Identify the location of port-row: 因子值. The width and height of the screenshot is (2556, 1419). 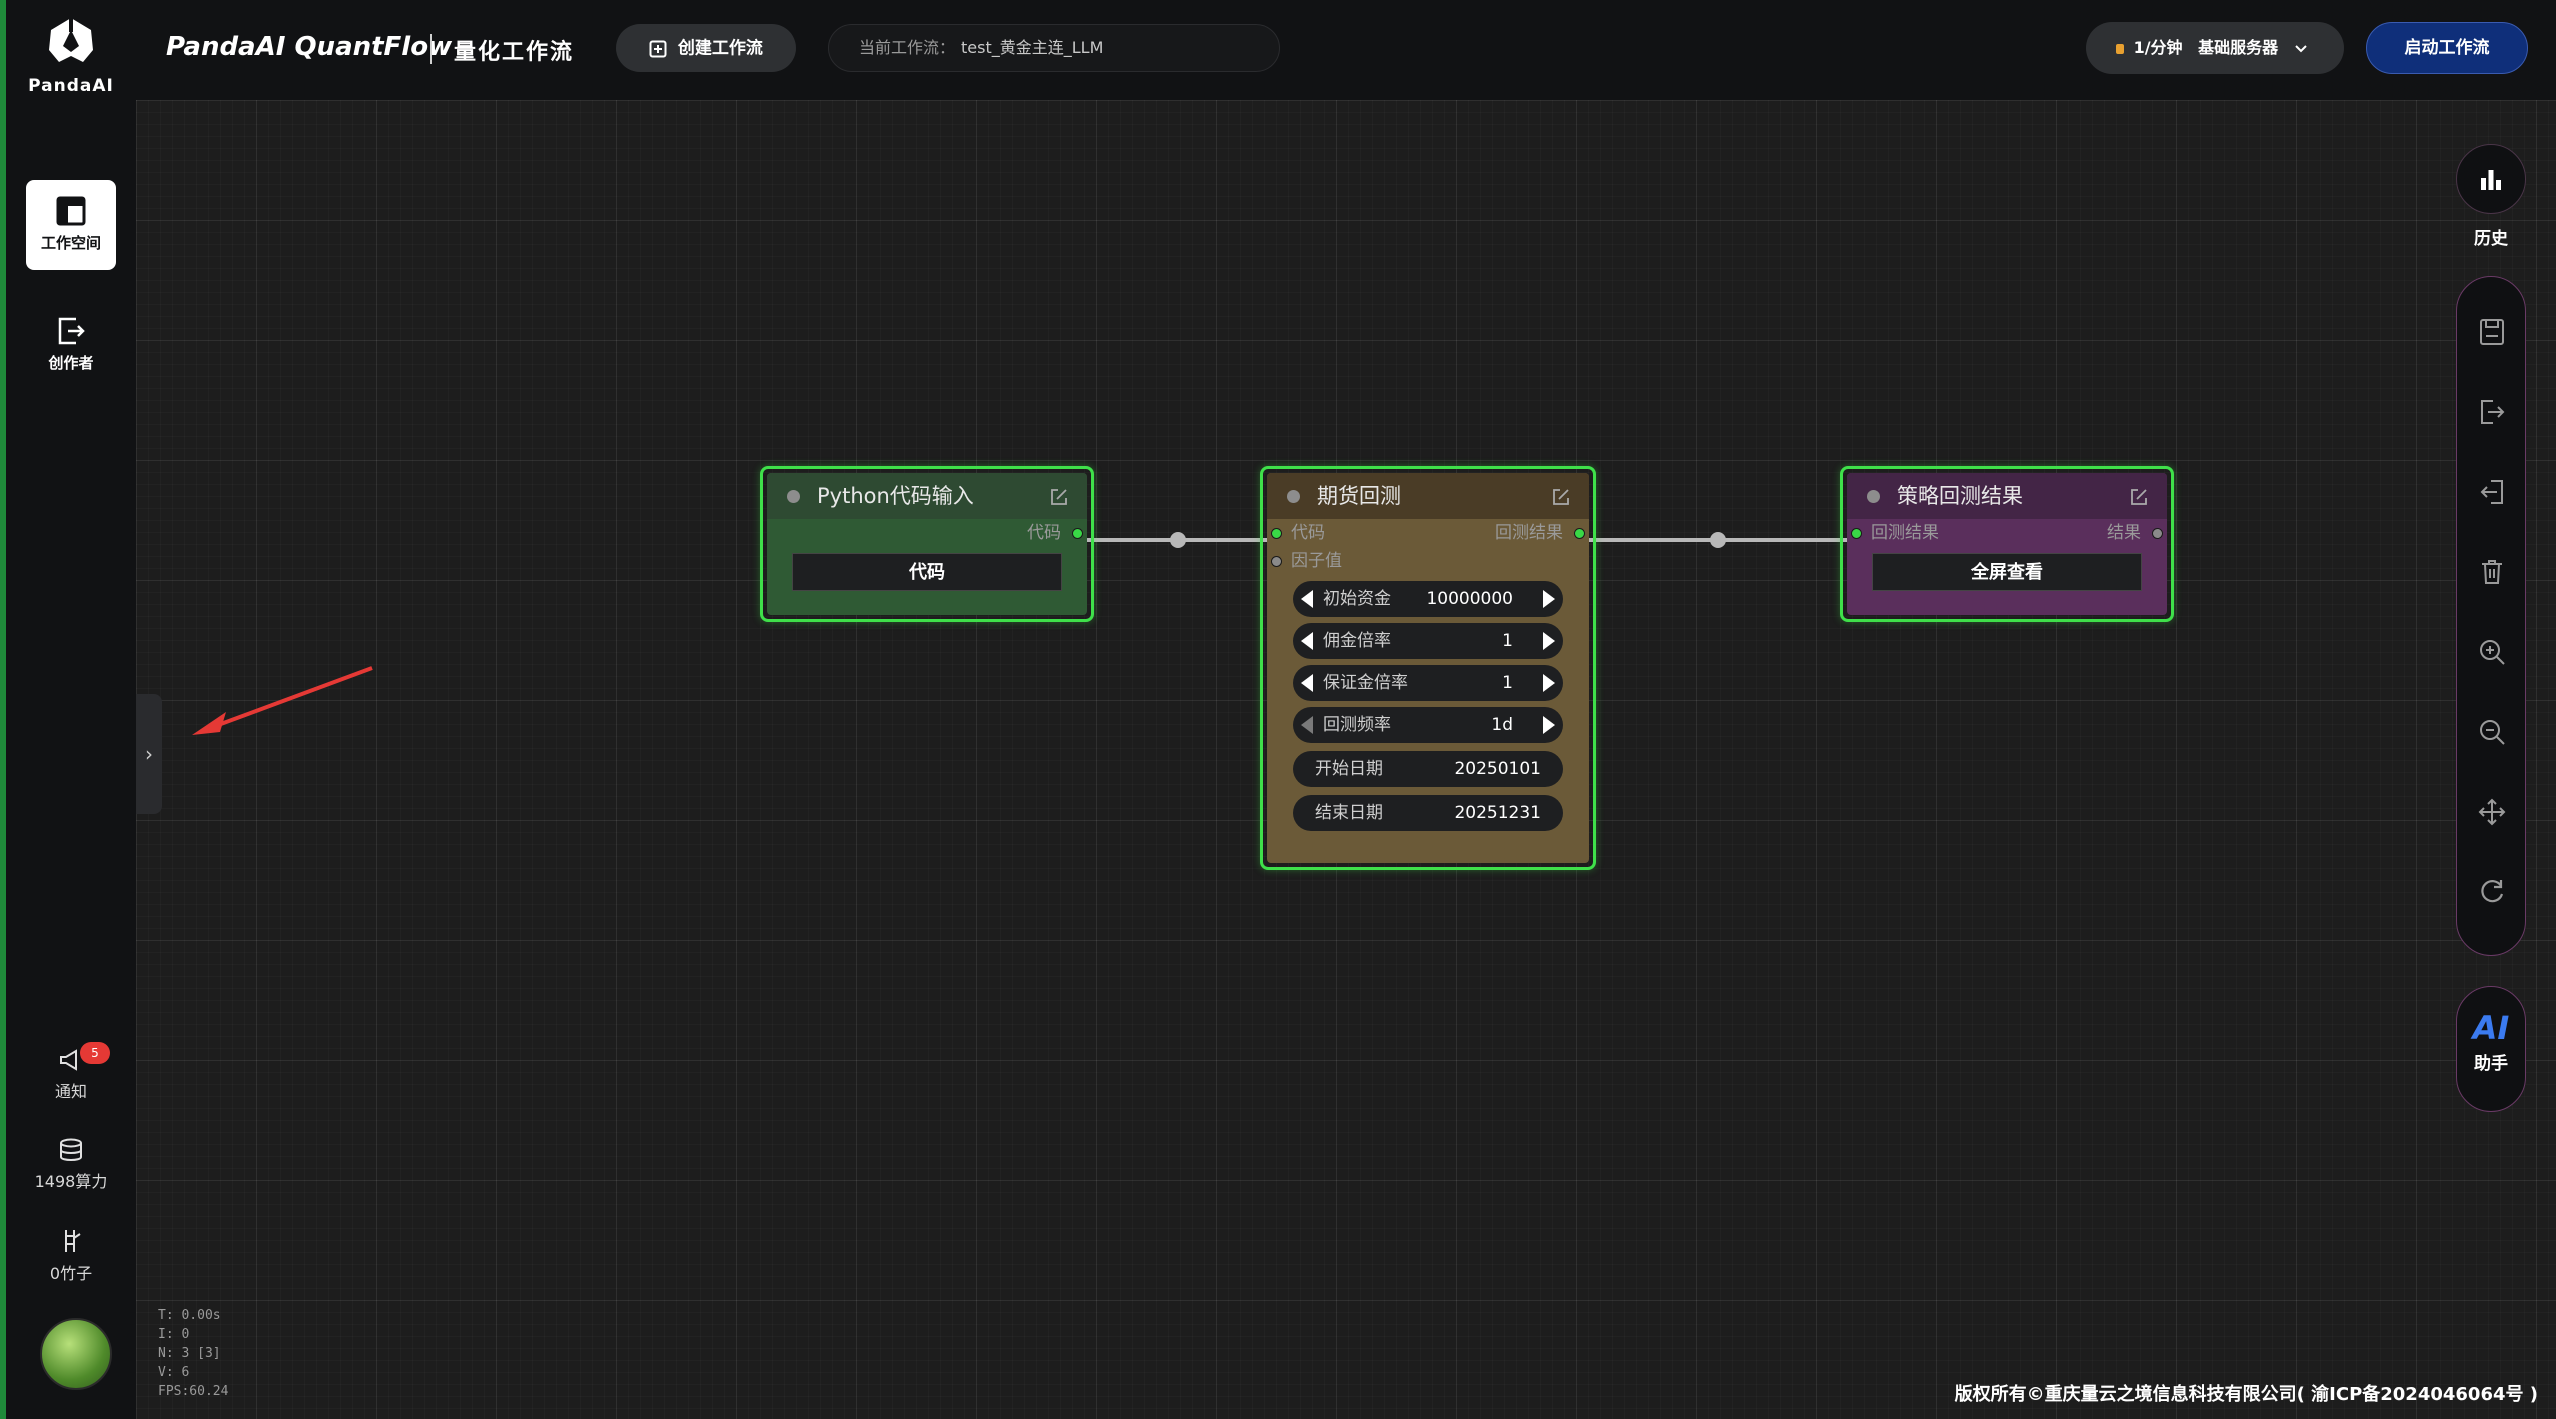
(1428, 561).